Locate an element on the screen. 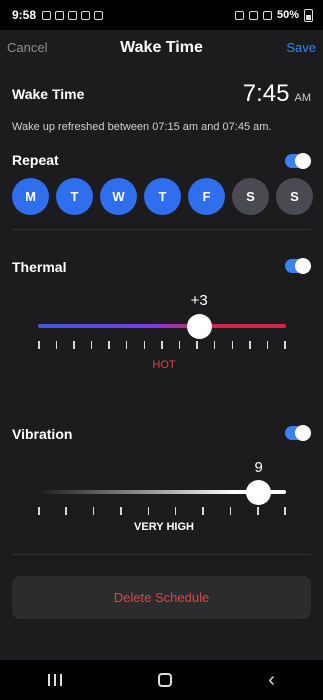  back-icon: ‹ is located at coordinates (271, 680).